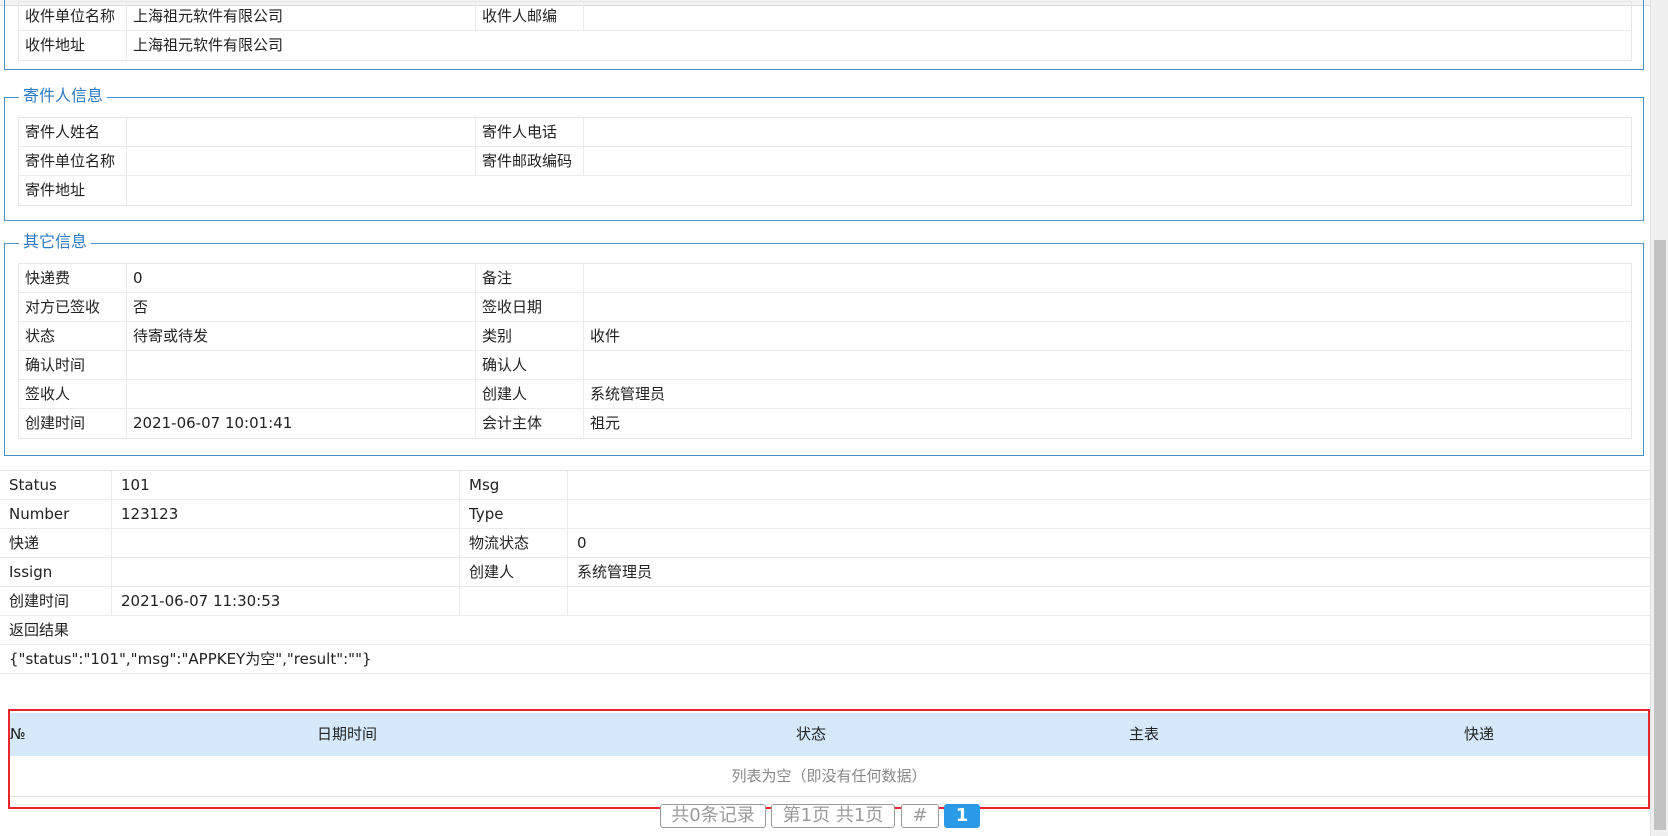  I want to click on fee-value: 0, so click(301, 278).